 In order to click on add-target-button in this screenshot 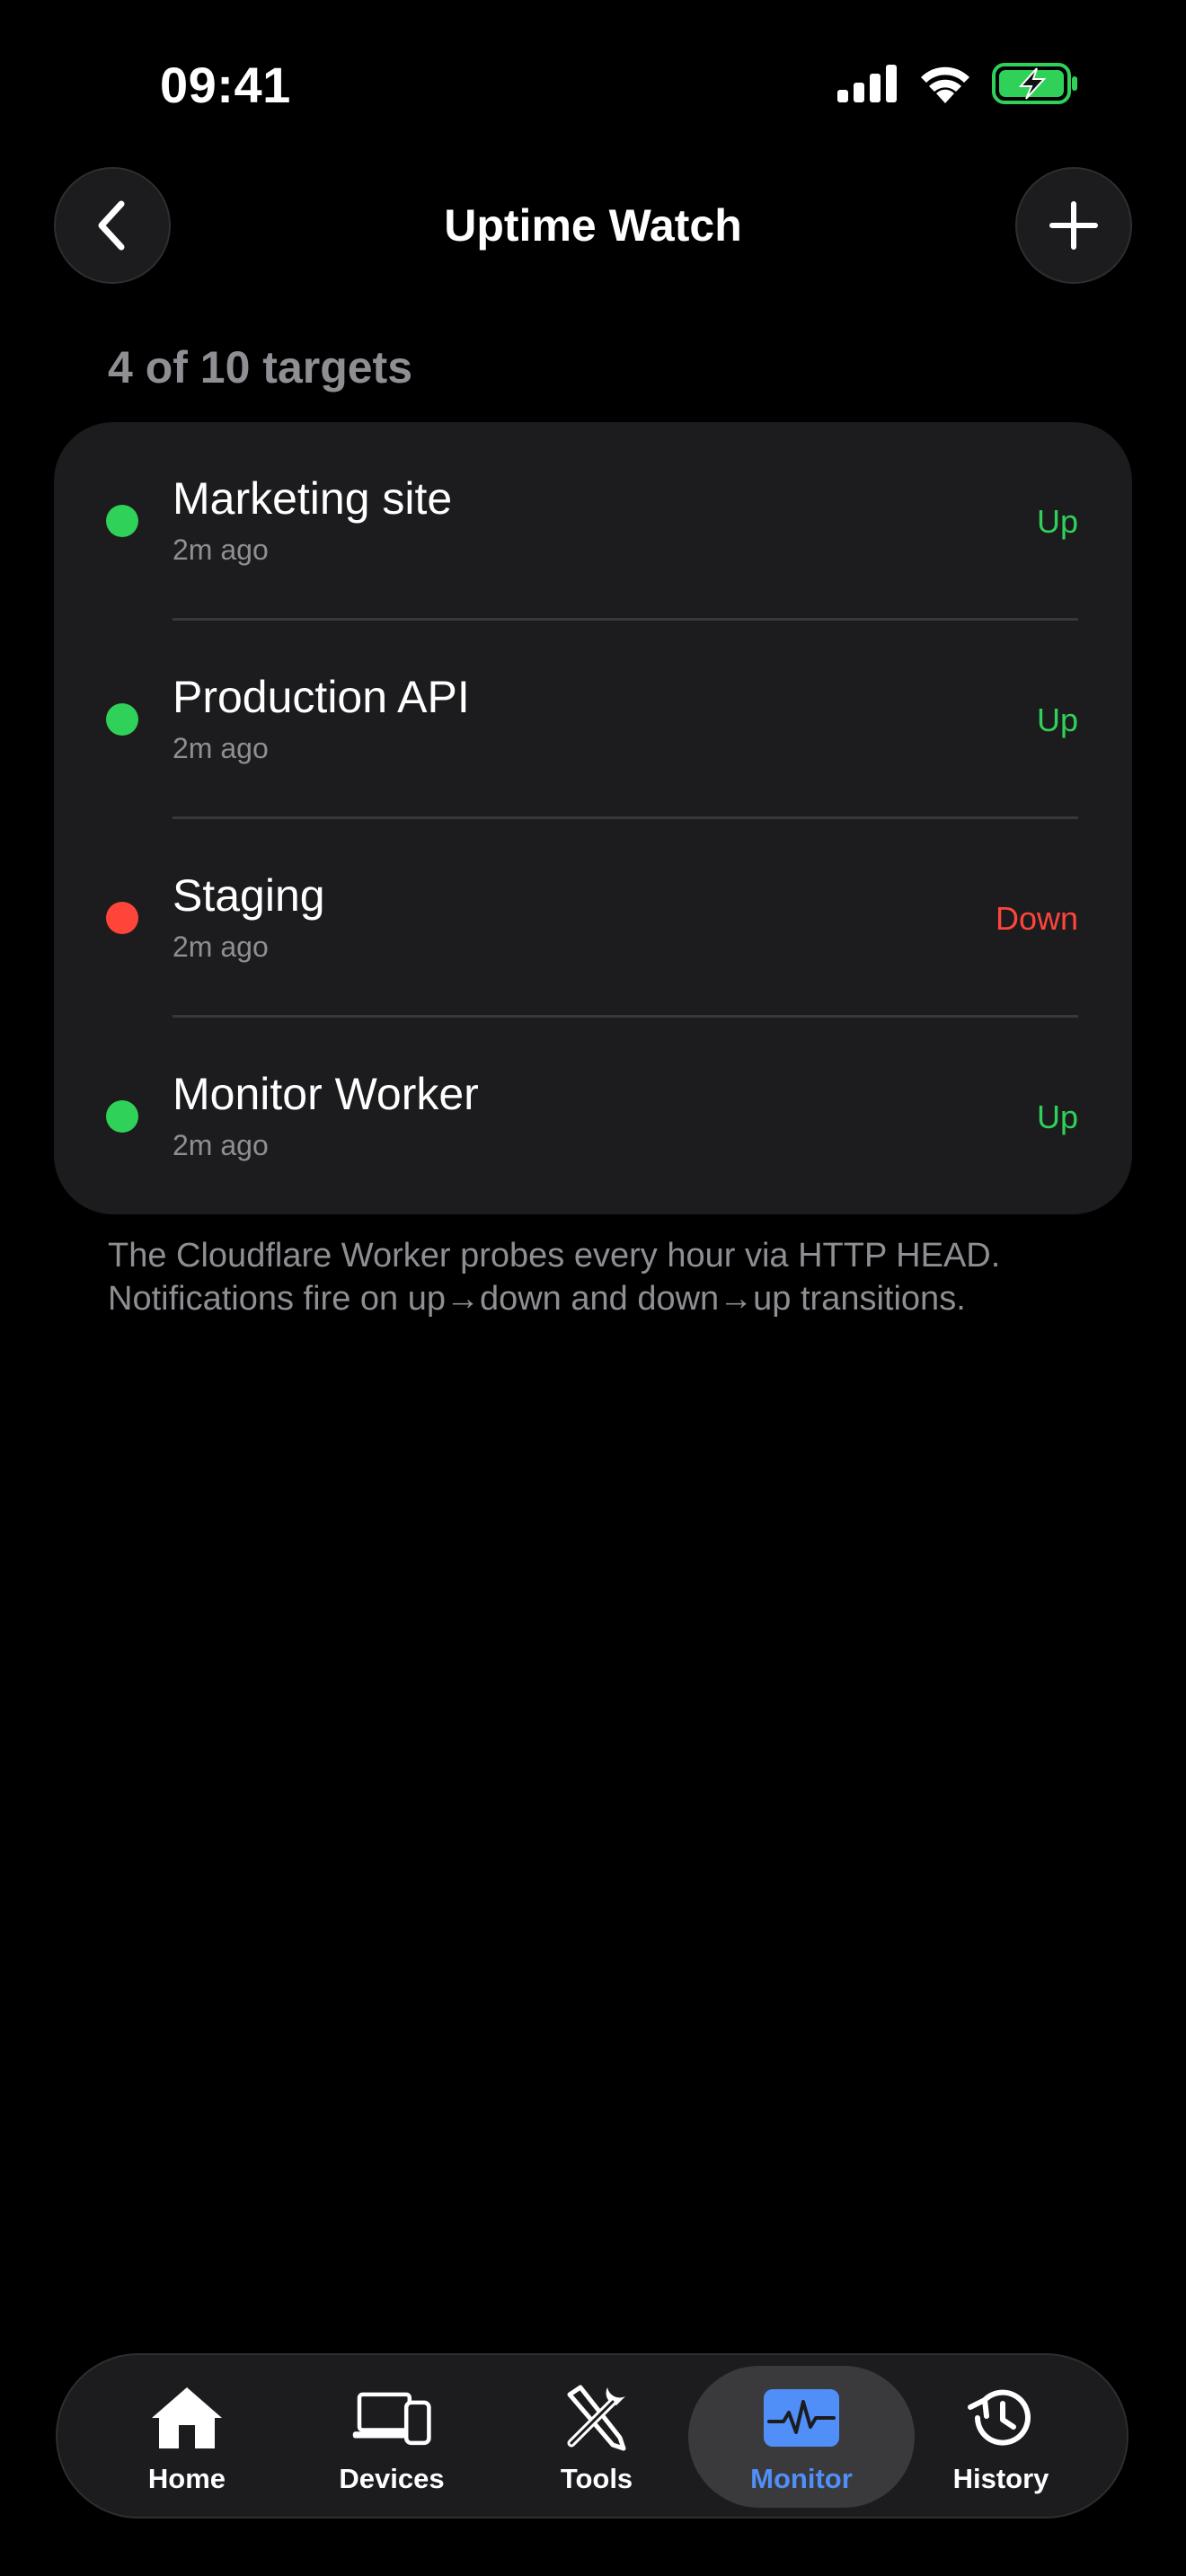, I will do `click(1073, 225)`.